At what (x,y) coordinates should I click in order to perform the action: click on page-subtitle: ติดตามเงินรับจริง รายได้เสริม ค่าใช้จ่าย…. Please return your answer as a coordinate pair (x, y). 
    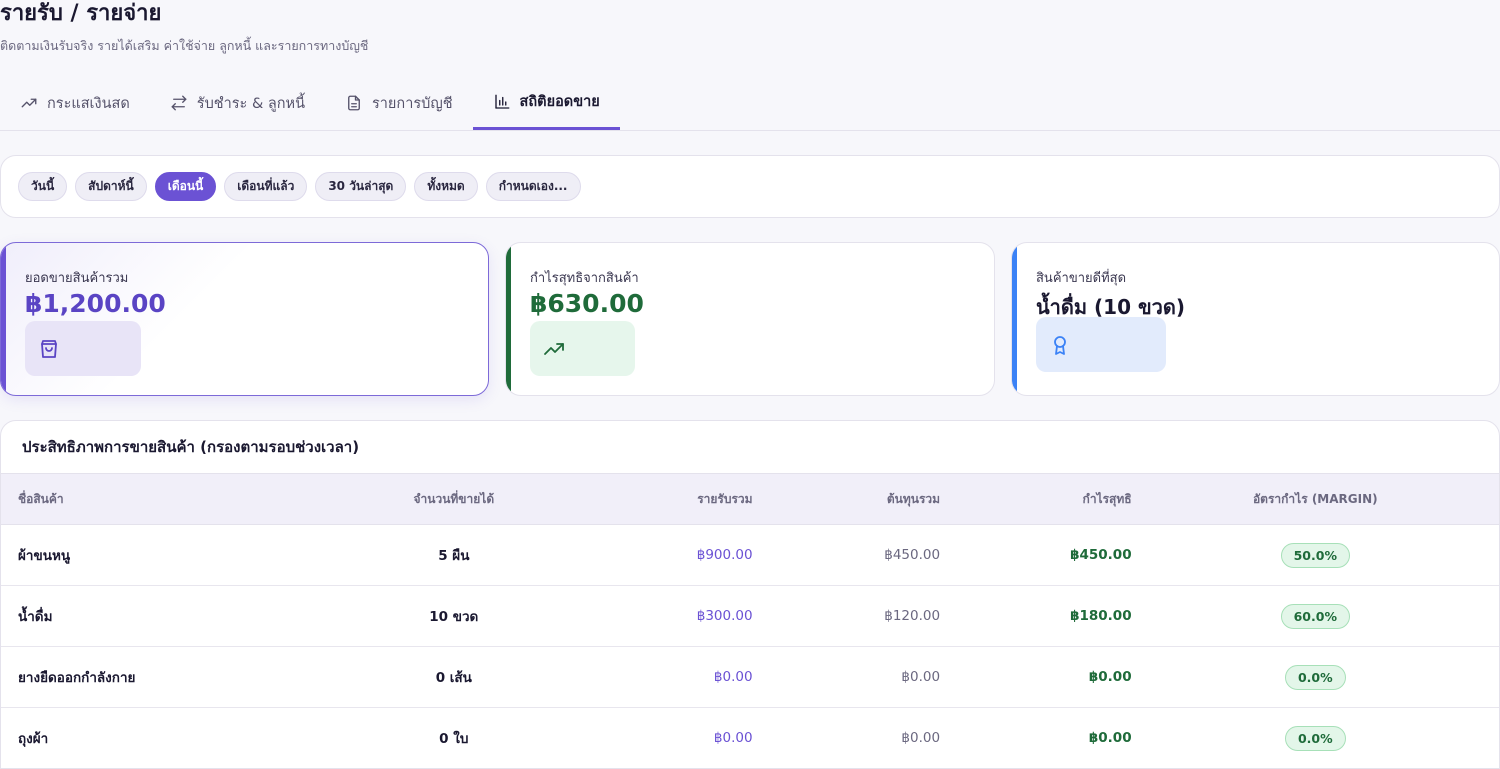
    Looking at the image, I should click on (184, 45).